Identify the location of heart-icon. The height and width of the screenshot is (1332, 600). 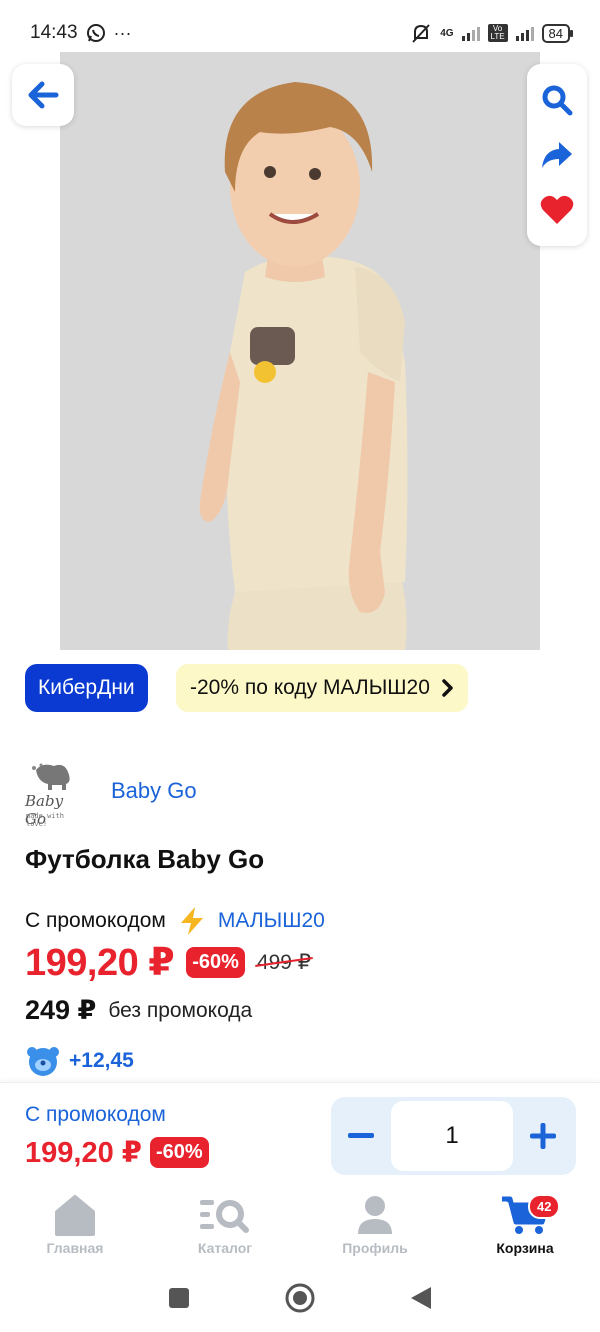
(557, 210).